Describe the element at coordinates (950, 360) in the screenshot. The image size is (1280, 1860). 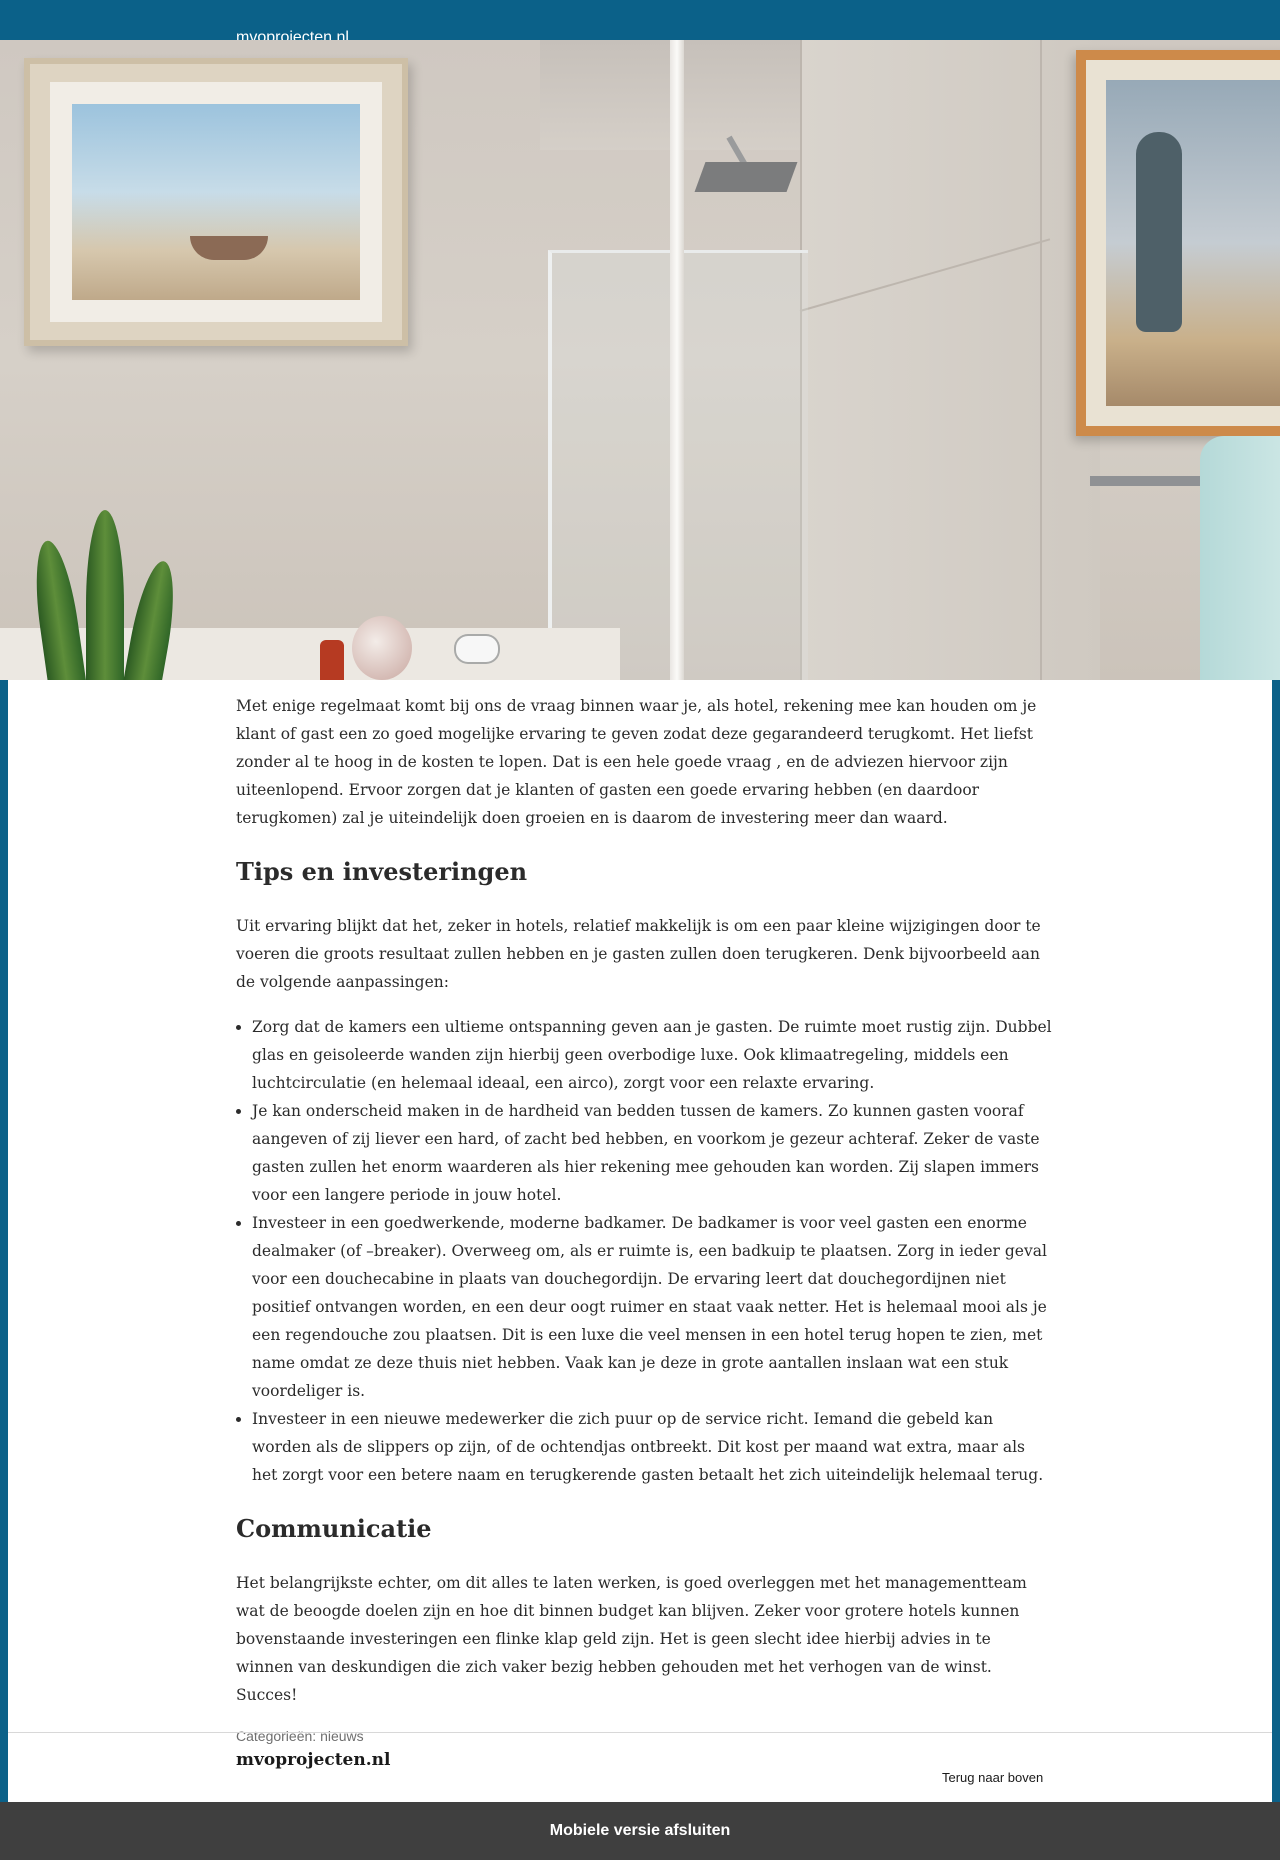
I see `hero-wall` at that location.